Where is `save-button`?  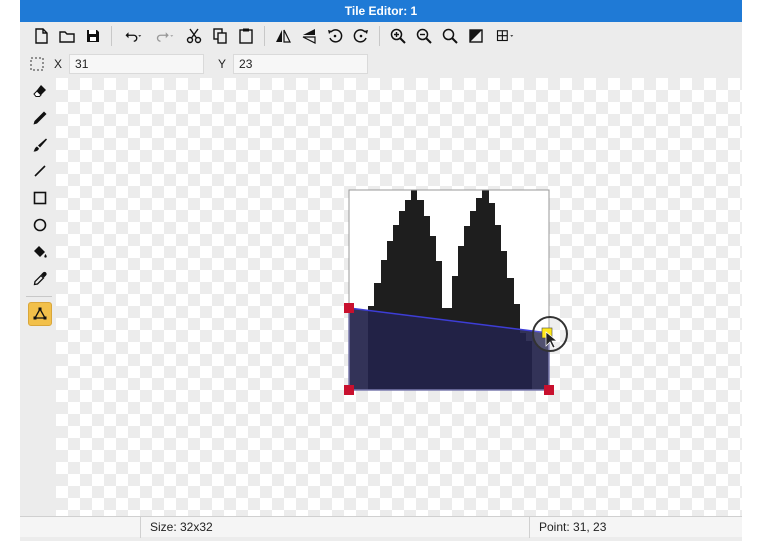 save-button is located at coordinates (93, 36).